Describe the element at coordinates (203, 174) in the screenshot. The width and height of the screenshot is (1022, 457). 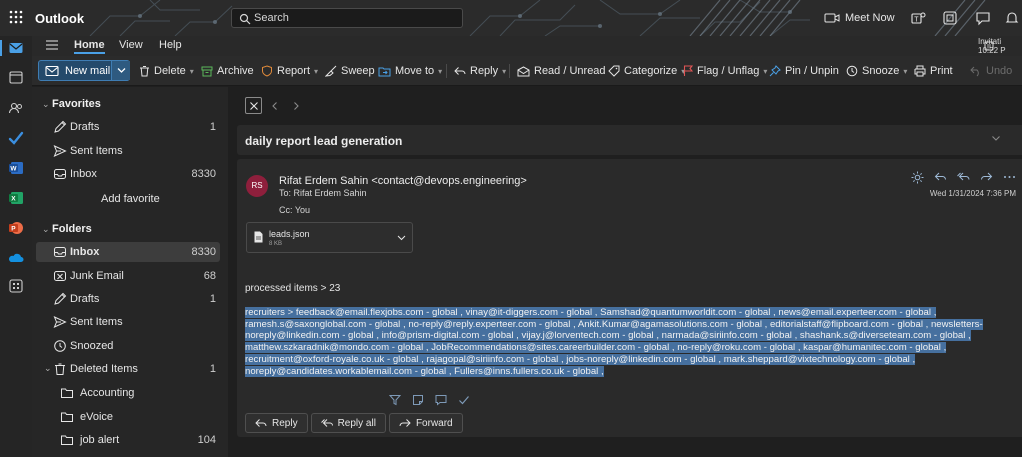
I see `favorite-inbox-count: 8330` at that location.